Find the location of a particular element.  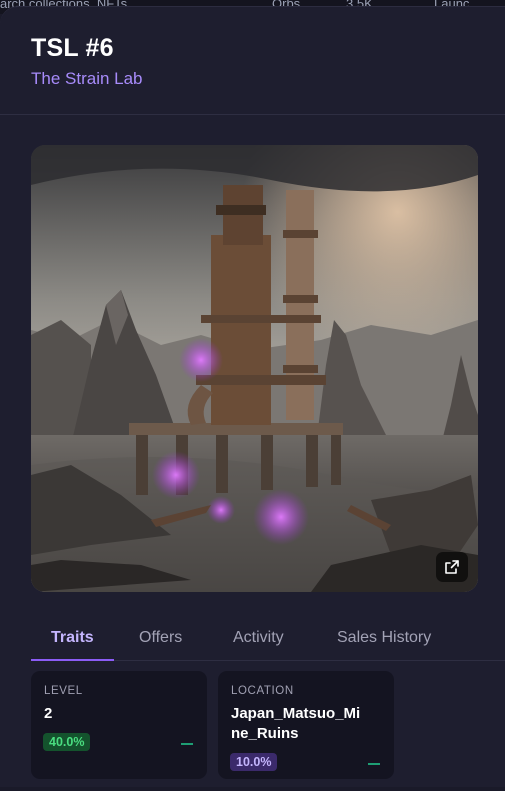

trait-card-level: LEVEL 2 40.0% is located at coordinates (119, 725).